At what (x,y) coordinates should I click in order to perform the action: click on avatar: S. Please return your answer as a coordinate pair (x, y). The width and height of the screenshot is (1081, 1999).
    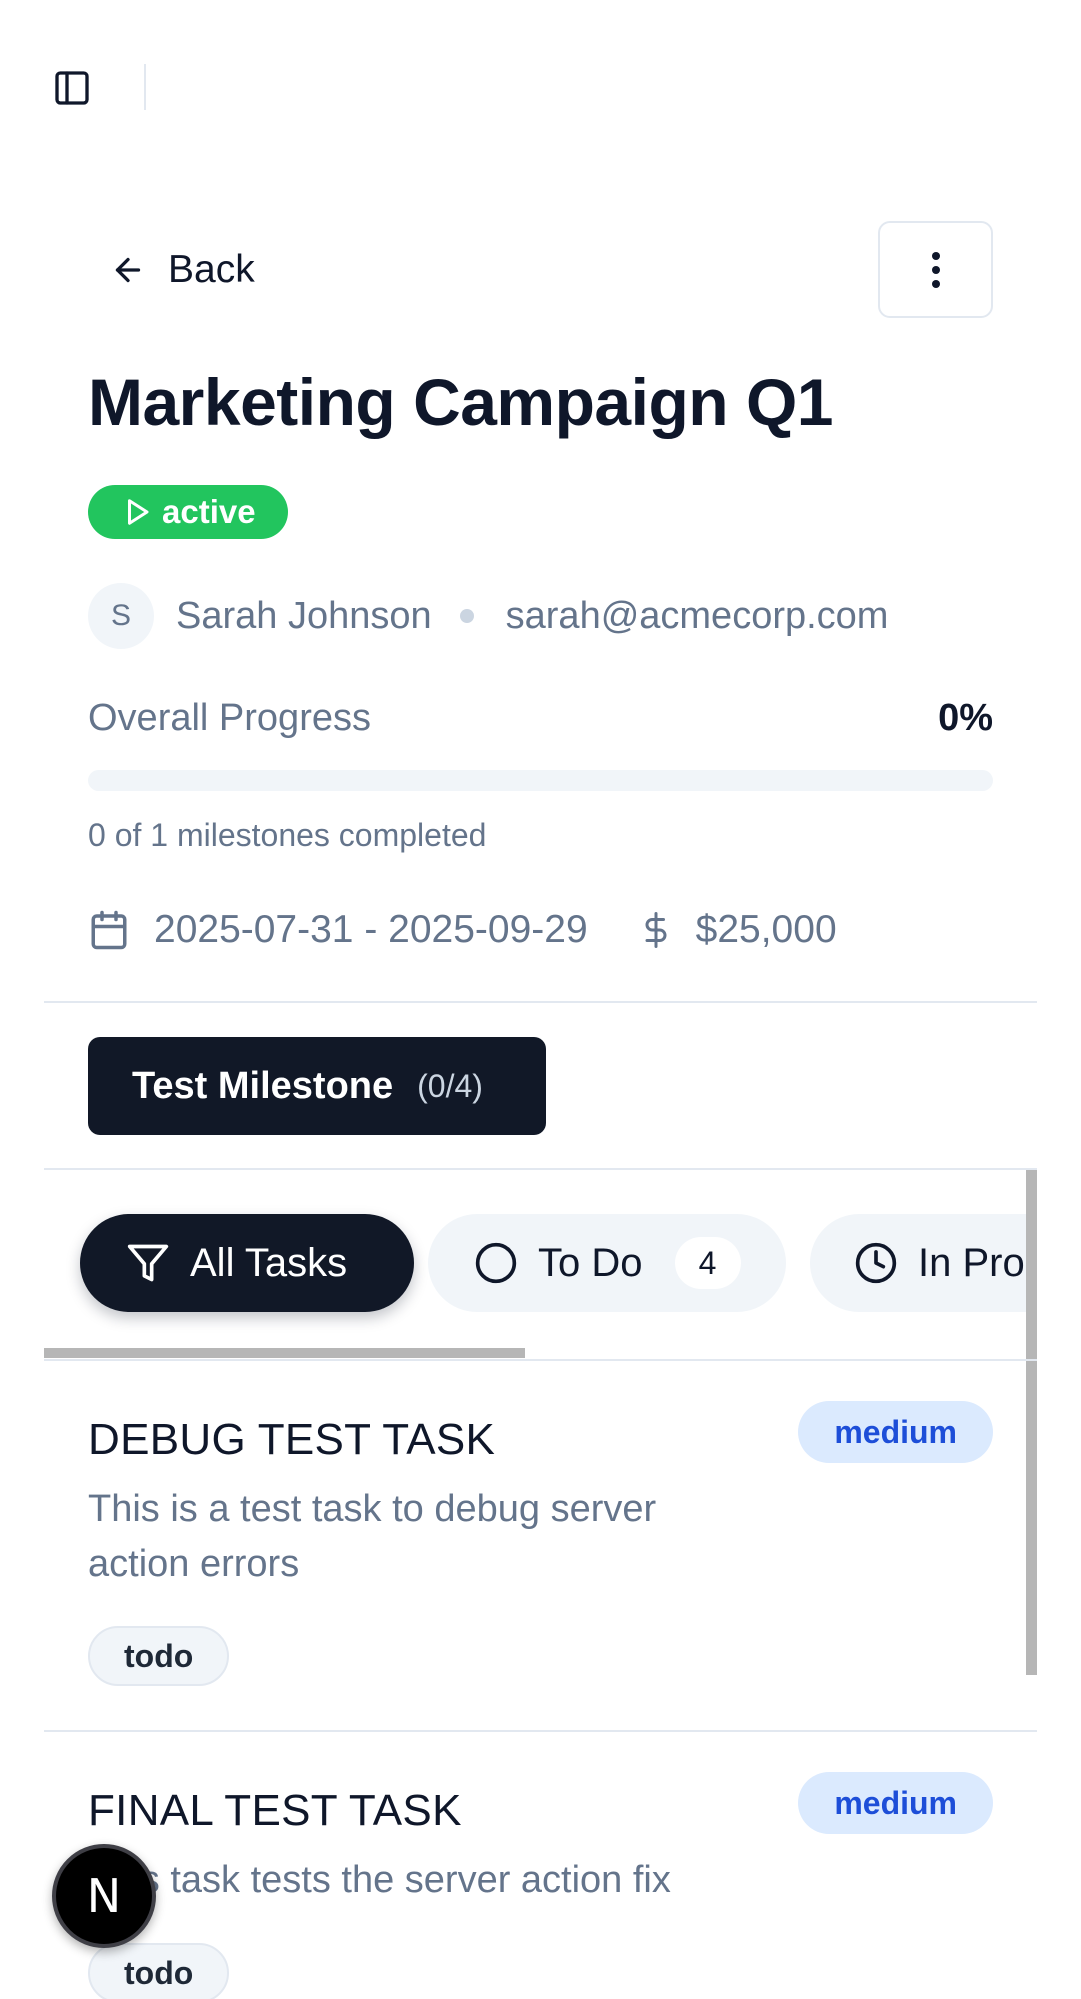
    Looking at the image, I should click on (121, 616).